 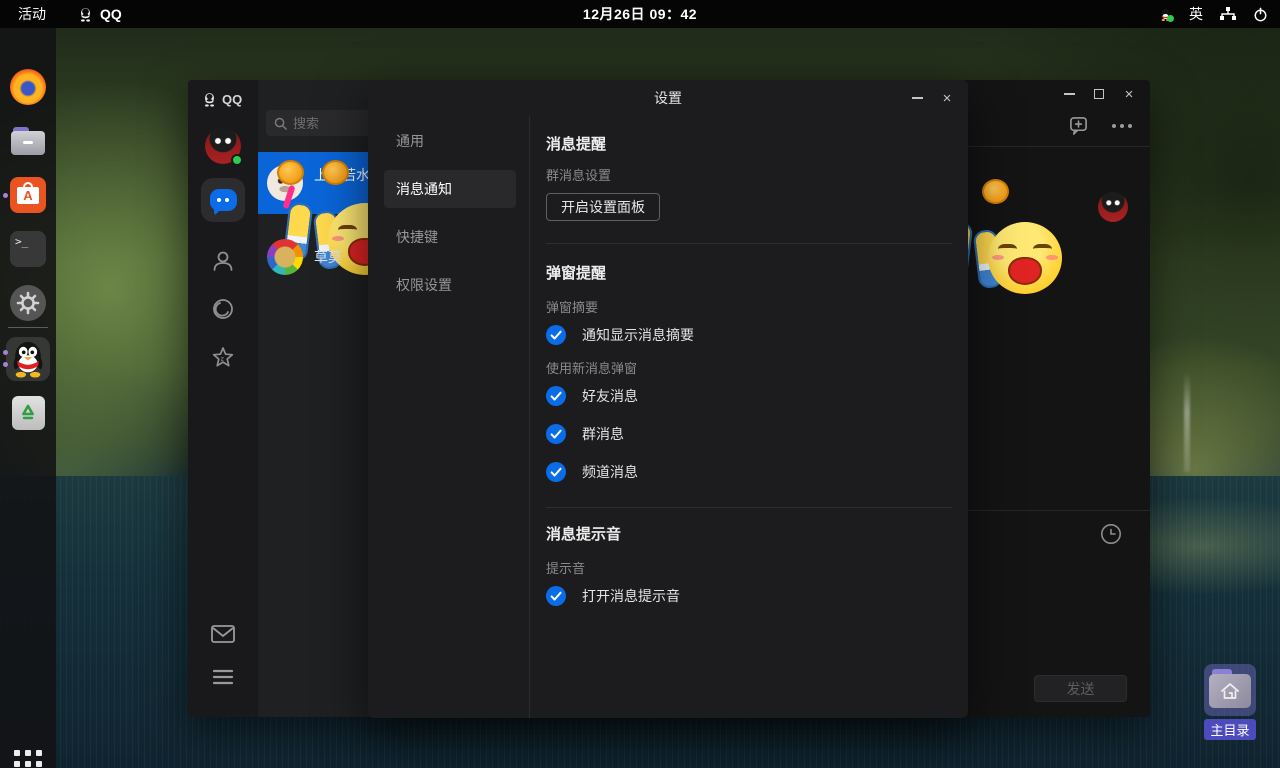 I want to click on chat-bubble-icon, so click(x=223, y=202).